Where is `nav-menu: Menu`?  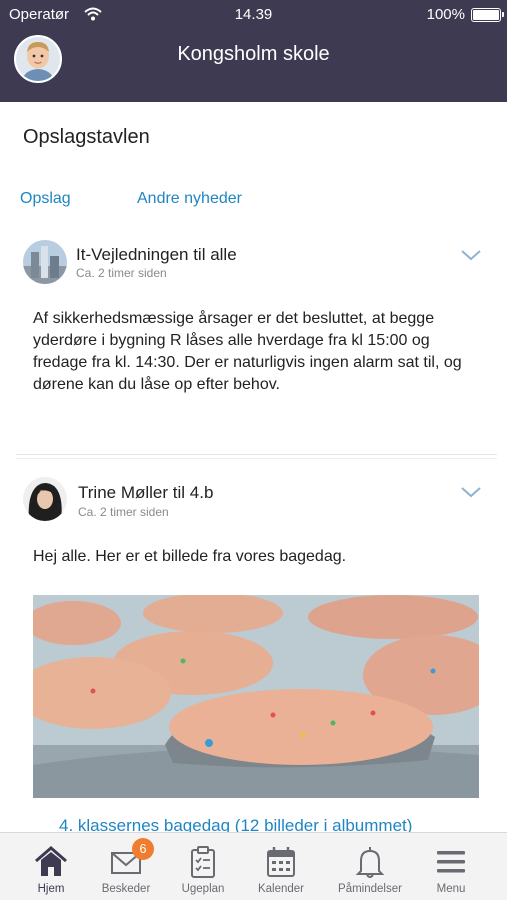 nav-menu: Menu is located at coordinates (451, 866).